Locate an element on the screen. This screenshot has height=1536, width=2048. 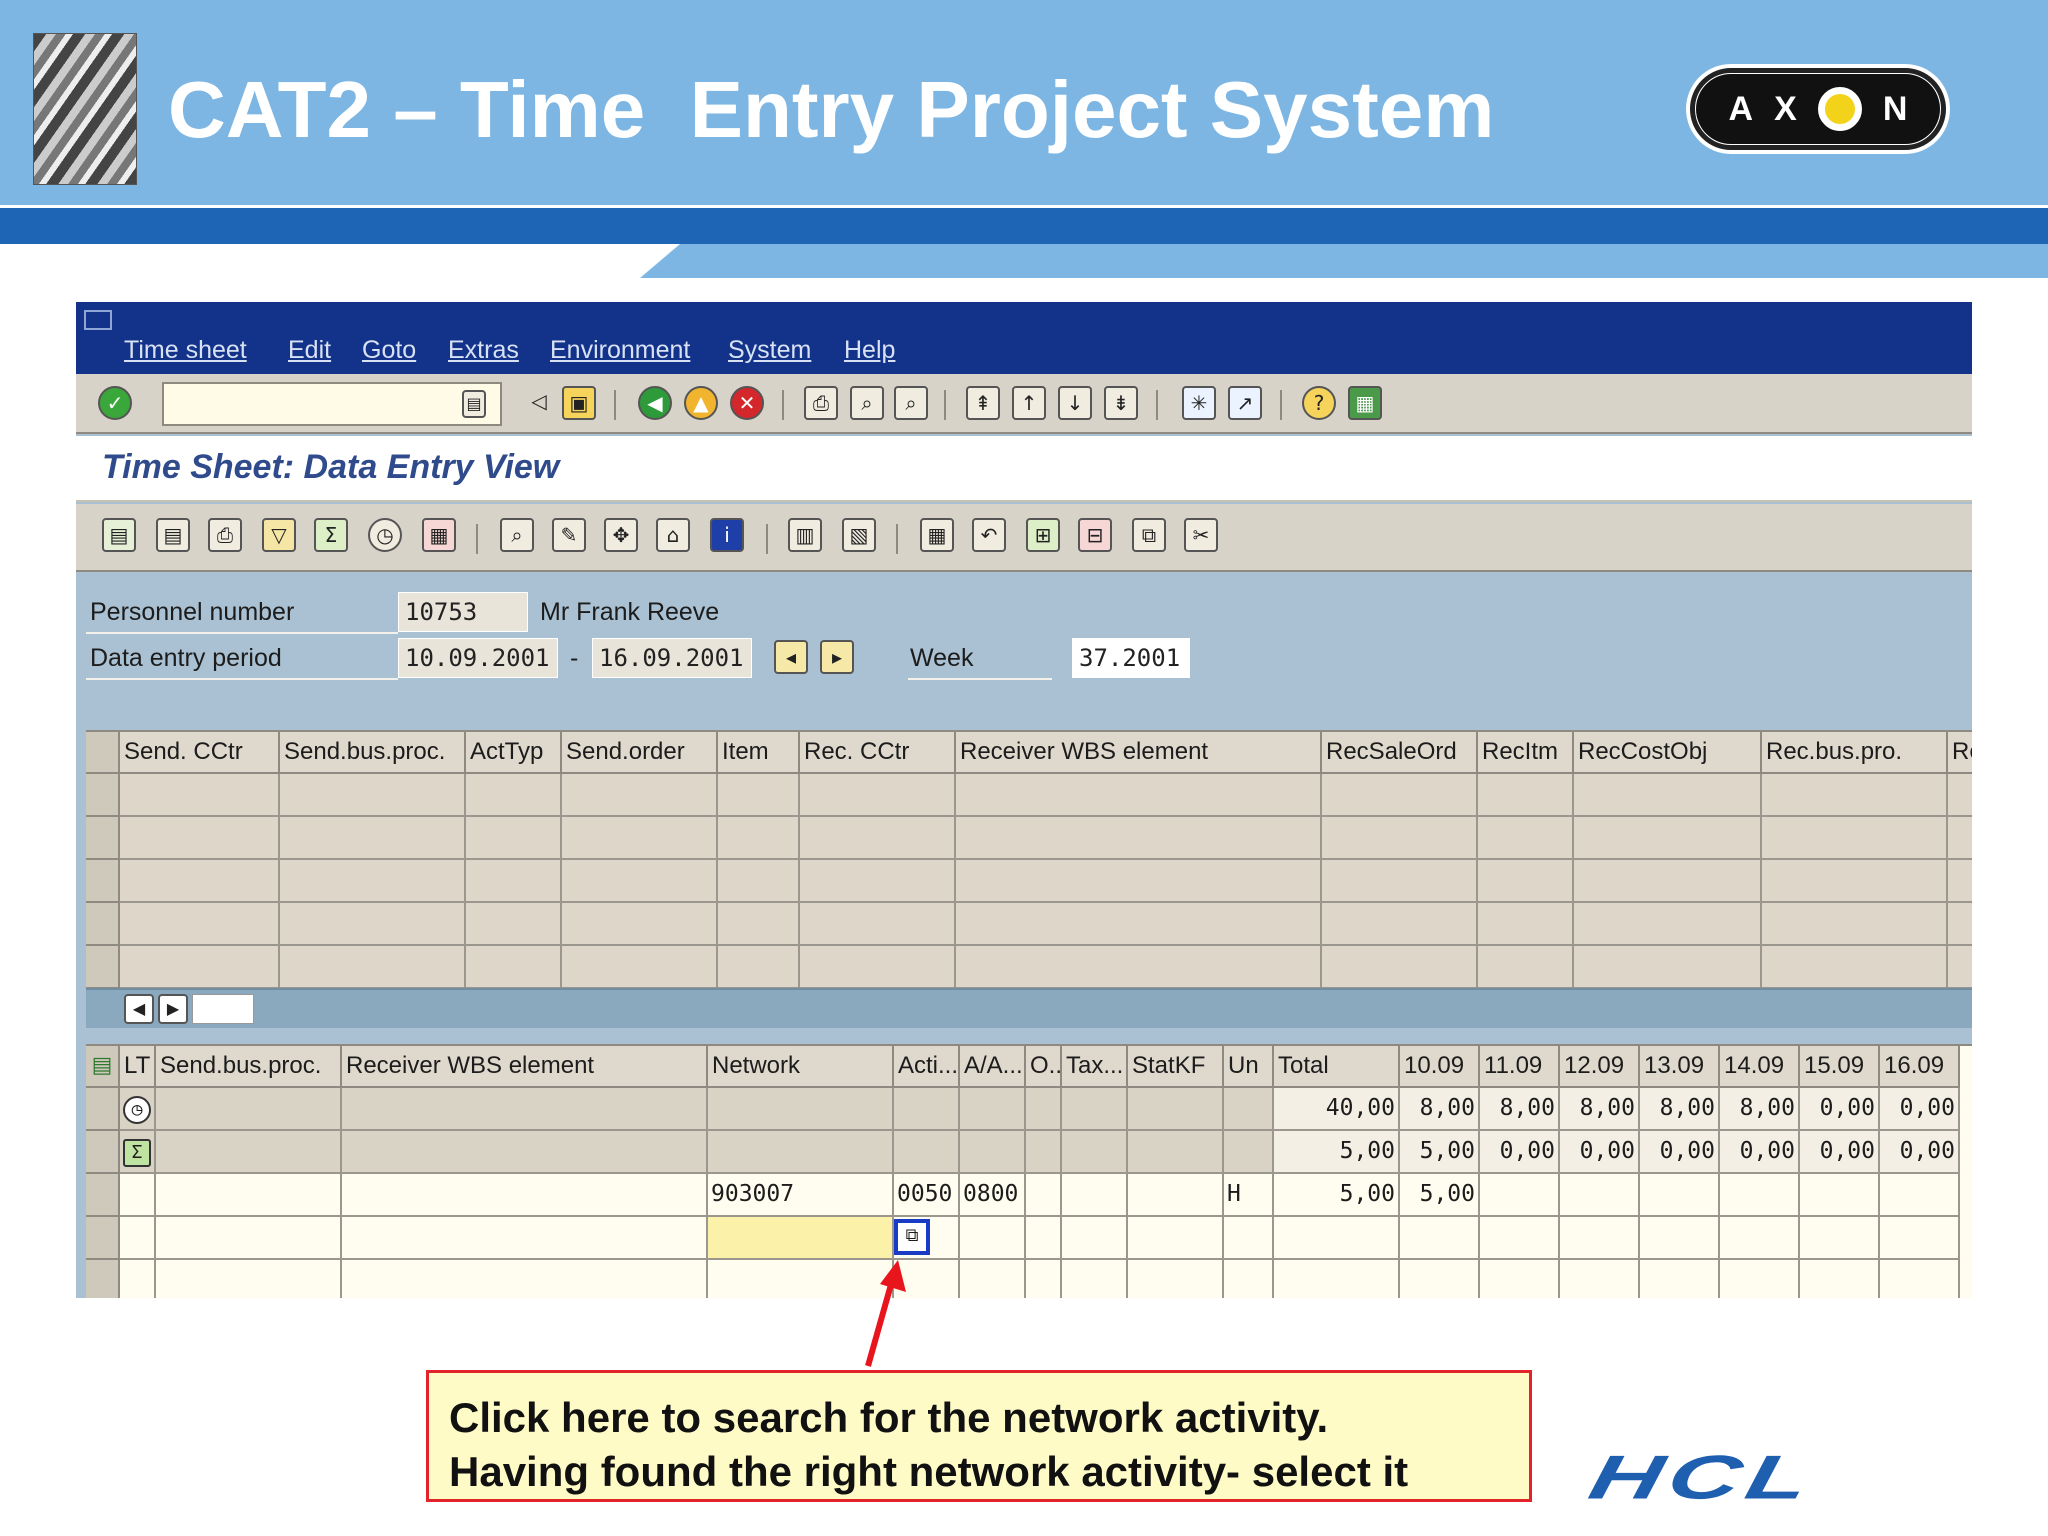
menu-help: Help is located at coordinates (869, 350).